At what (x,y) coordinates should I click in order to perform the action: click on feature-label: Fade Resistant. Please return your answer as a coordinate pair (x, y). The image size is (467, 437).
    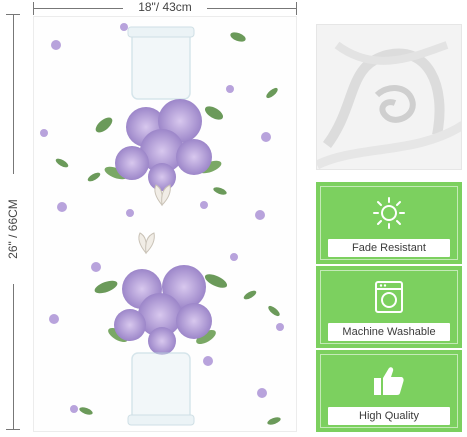
    Looking at the image, I should click on (389, 248).